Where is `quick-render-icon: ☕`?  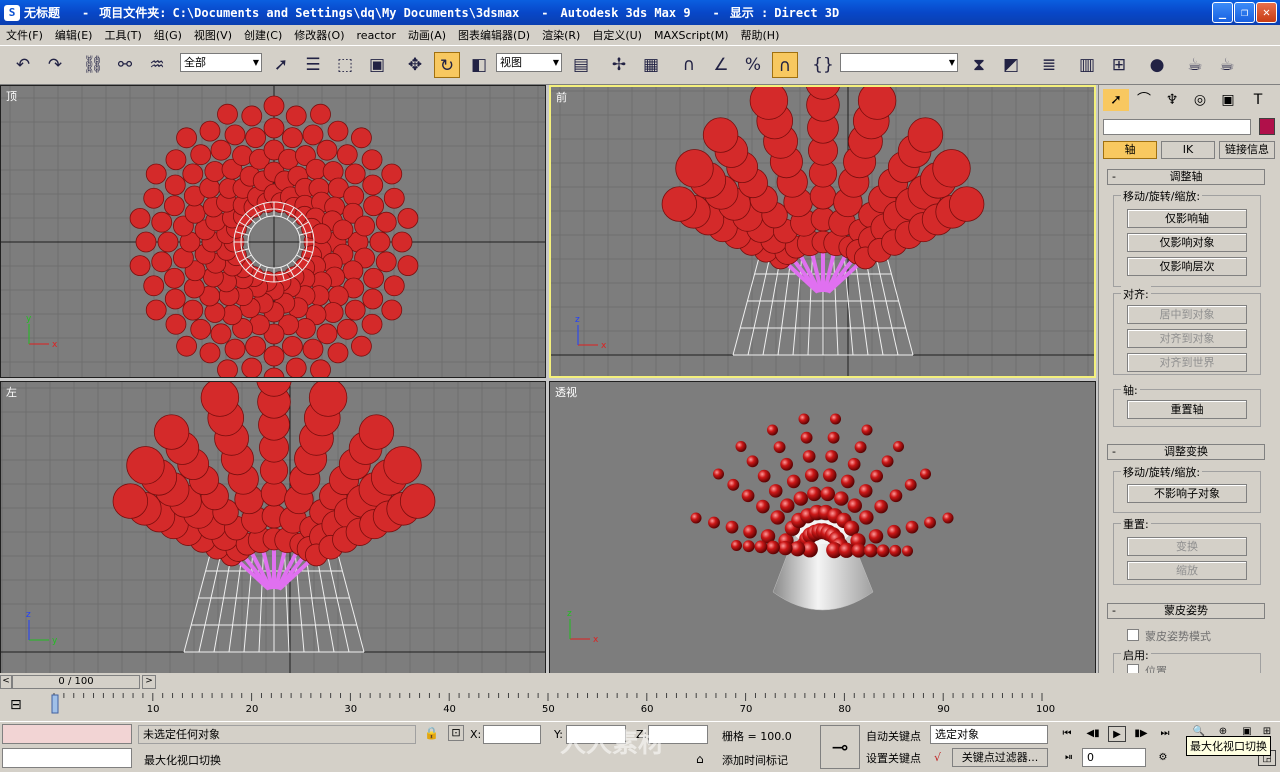
quick-render-icon: ☕ is located at coordinates (1227, 65).